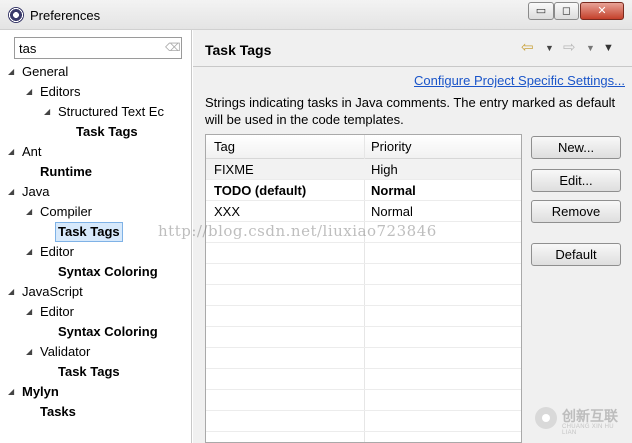  What do you see at coordinates (602, 11) in the screenshot?
I see `close-button: ✕` at bounding box center [602, 11].